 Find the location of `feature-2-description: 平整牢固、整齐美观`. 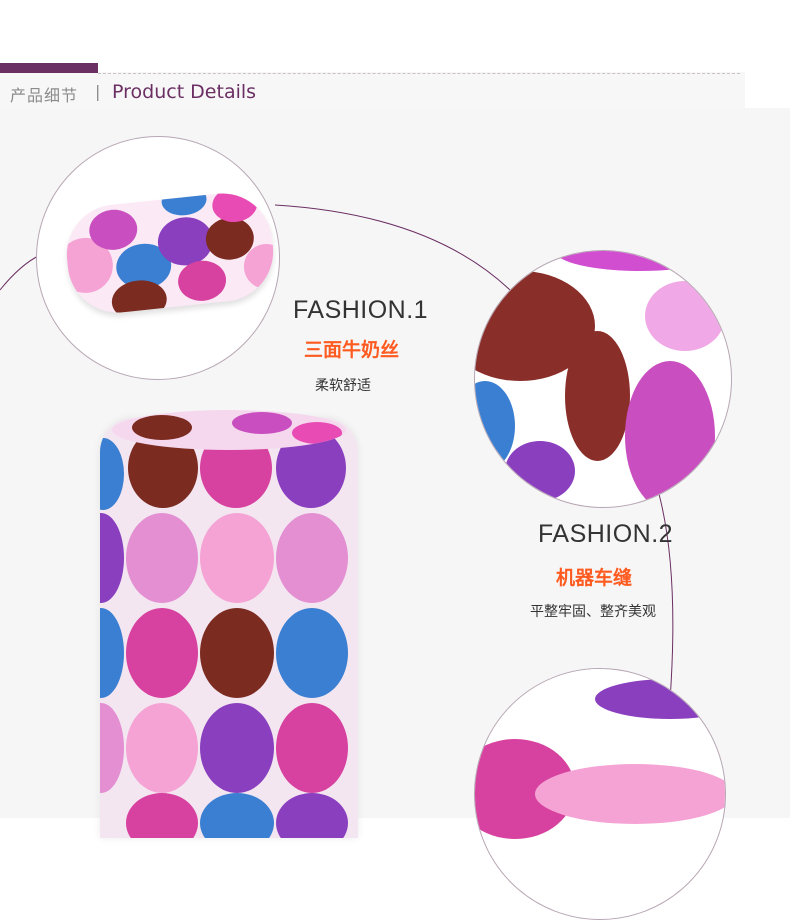

feature-2-description: 平整牢固、整齐美观 is located at coordinates (593, 612).